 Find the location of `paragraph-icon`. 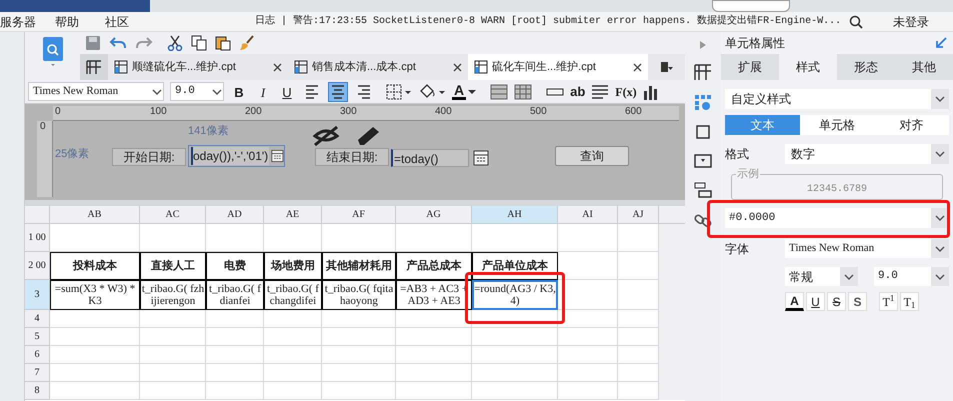

paragraph-icon is located at coordinates (600, 92).